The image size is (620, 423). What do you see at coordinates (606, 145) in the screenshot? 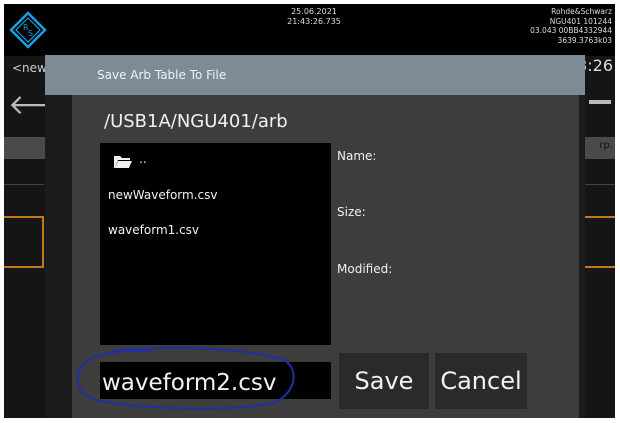
I see `background-right-label: rp.` at bounding box center [606, 145].